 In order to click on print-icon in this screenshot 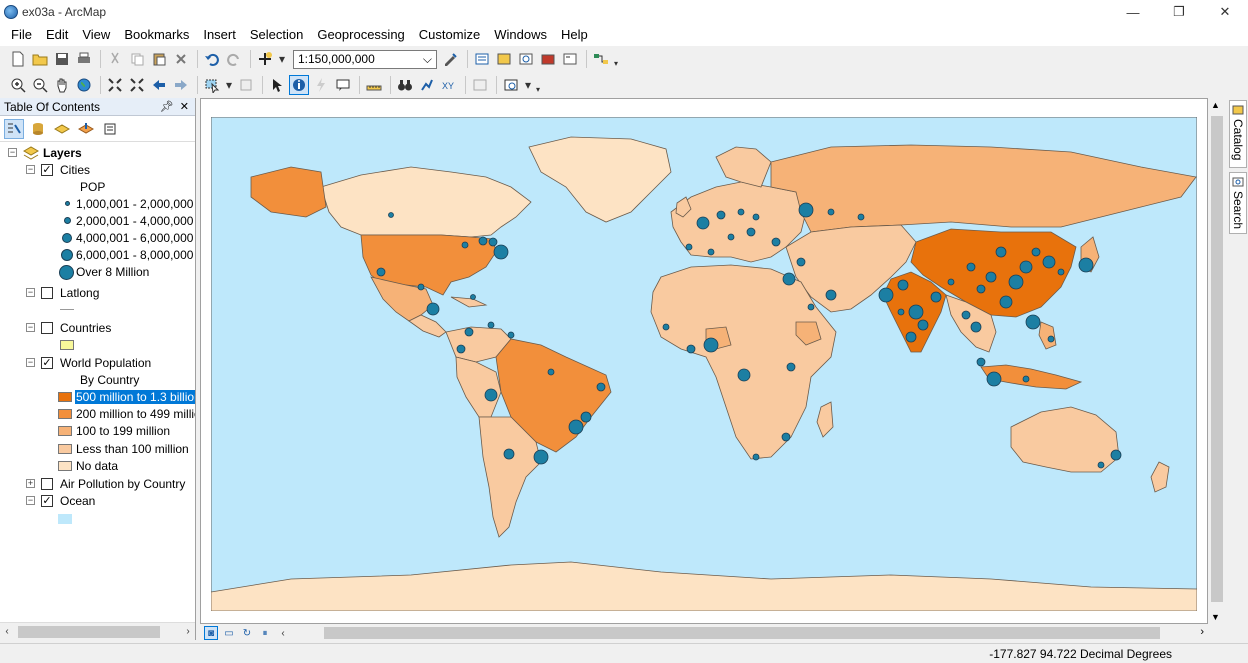, I will do `click(84, 59)`.